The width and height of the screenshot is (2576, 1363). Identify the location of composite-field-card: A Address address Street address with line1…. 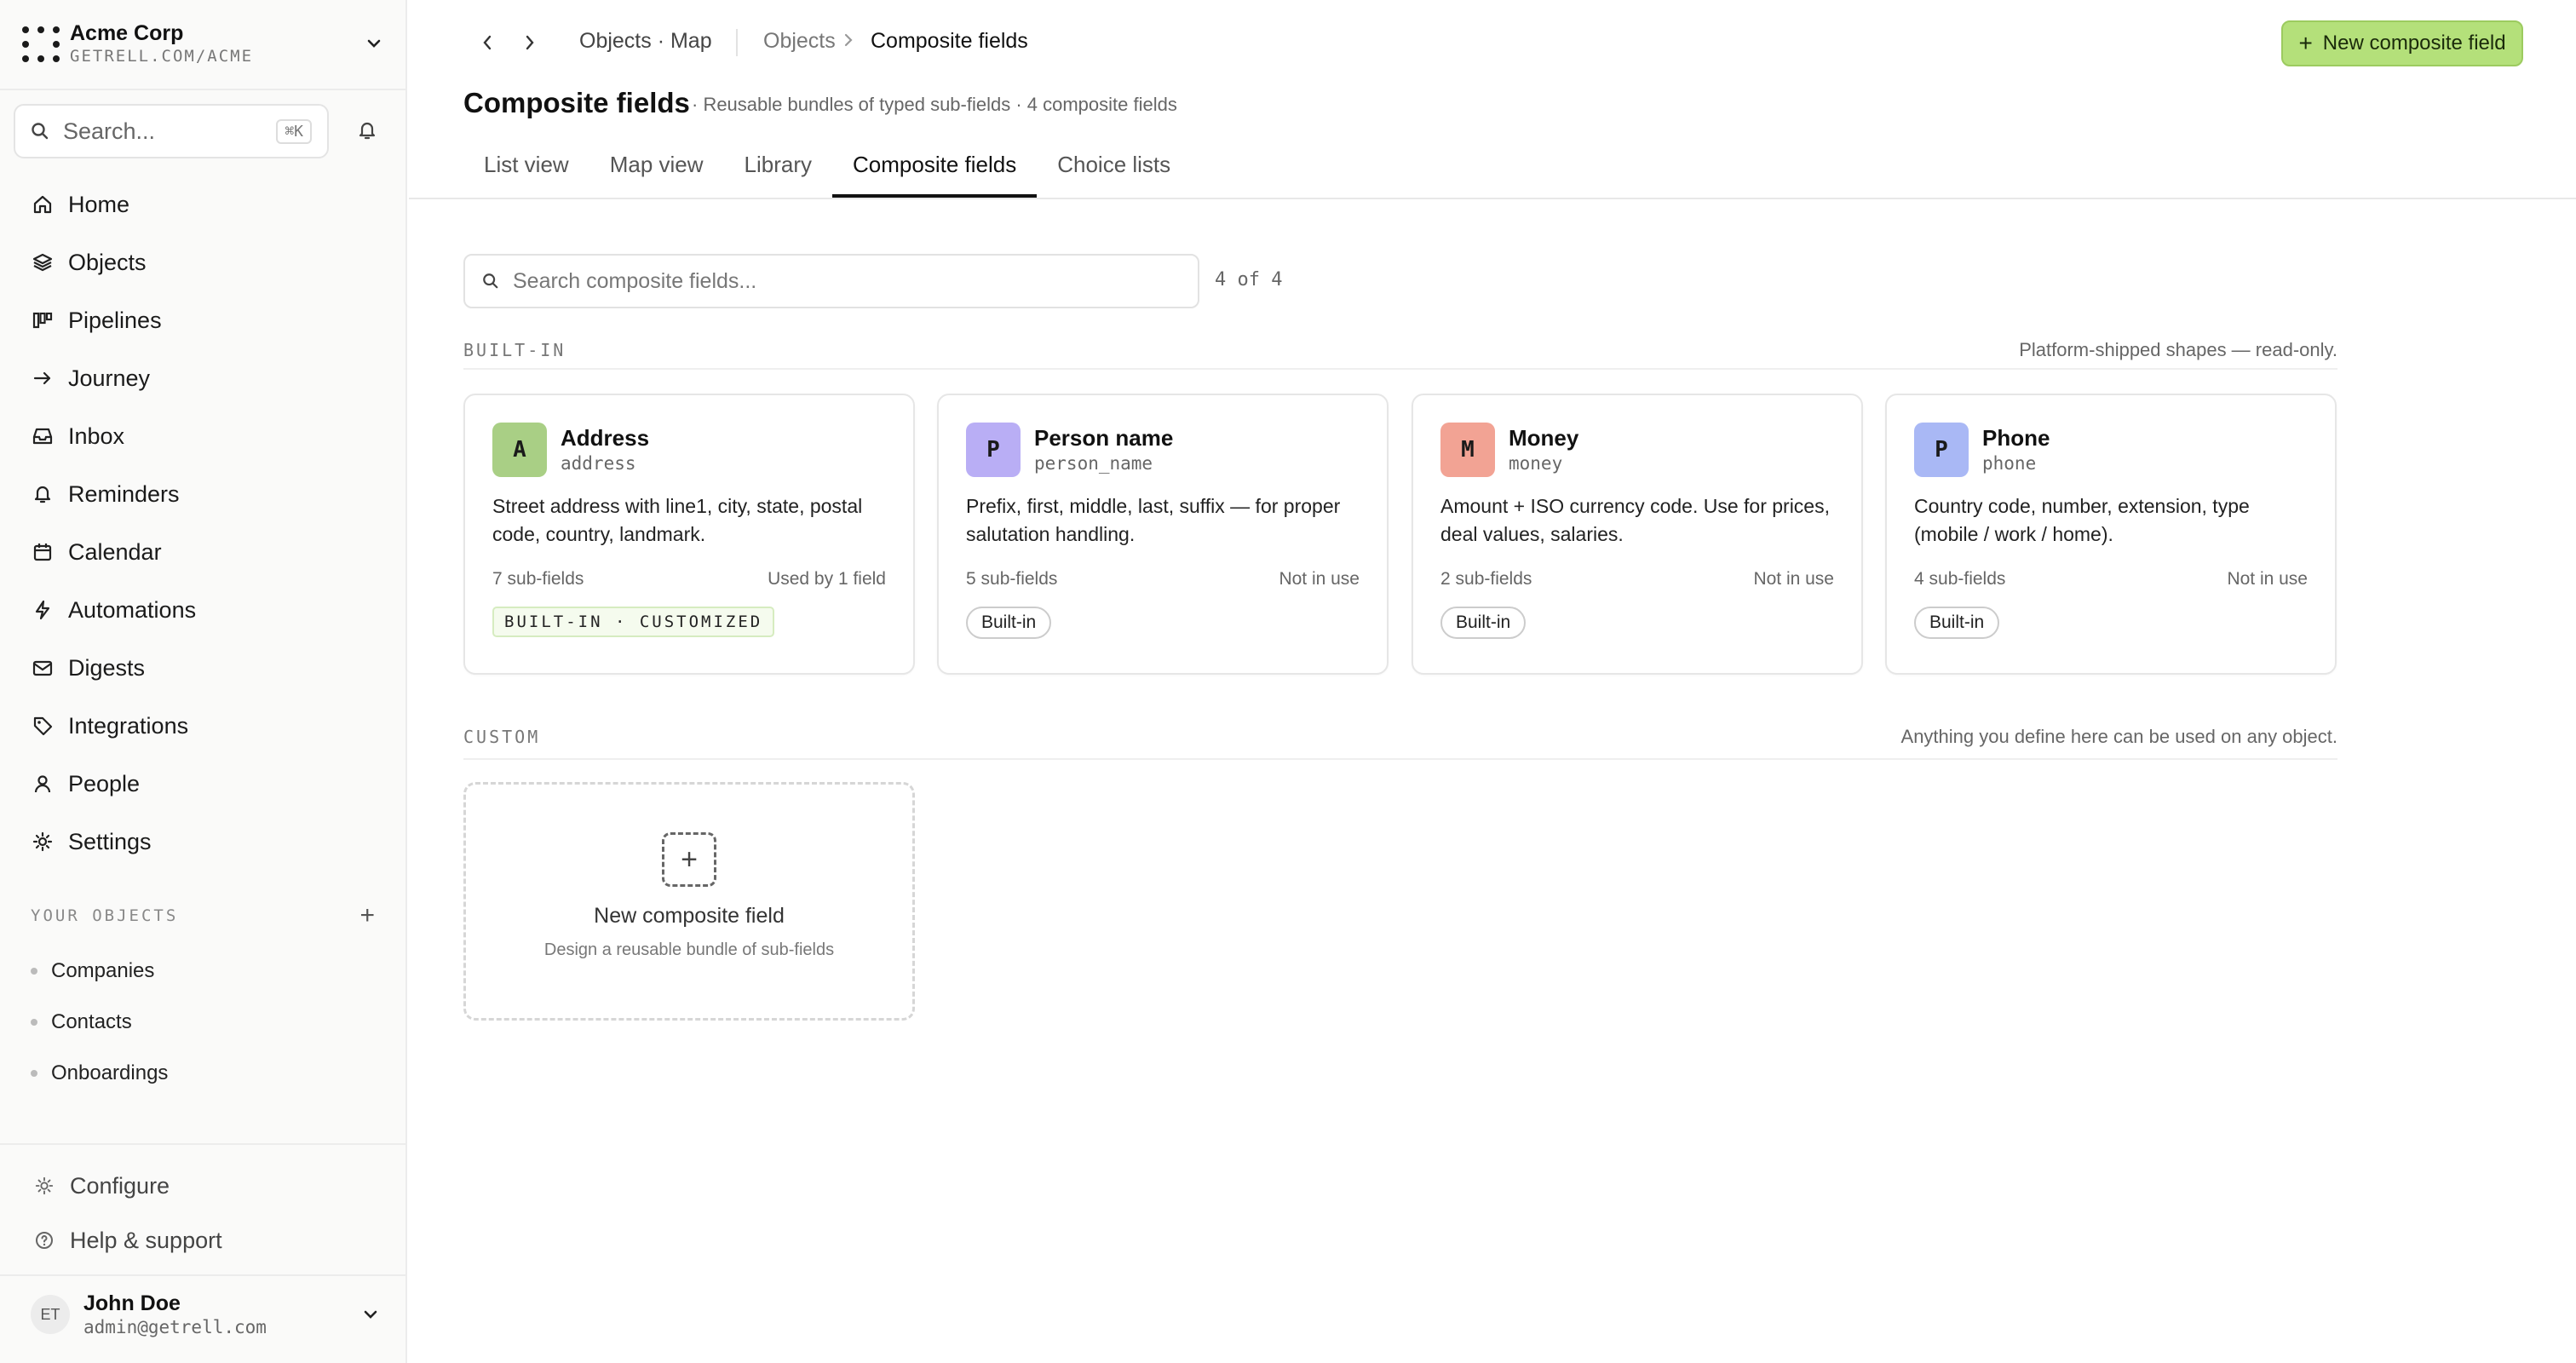
(689, 535).